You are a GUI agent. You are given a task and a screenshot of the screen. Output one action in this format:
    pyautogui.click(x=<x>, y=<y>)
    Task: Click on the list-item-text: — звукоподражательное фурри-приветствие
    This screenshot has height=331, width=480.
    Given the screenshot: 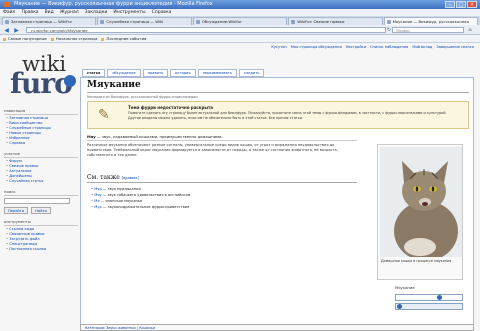 What is the action you would take?
    pyautogui.click(x=145, y=207)
    